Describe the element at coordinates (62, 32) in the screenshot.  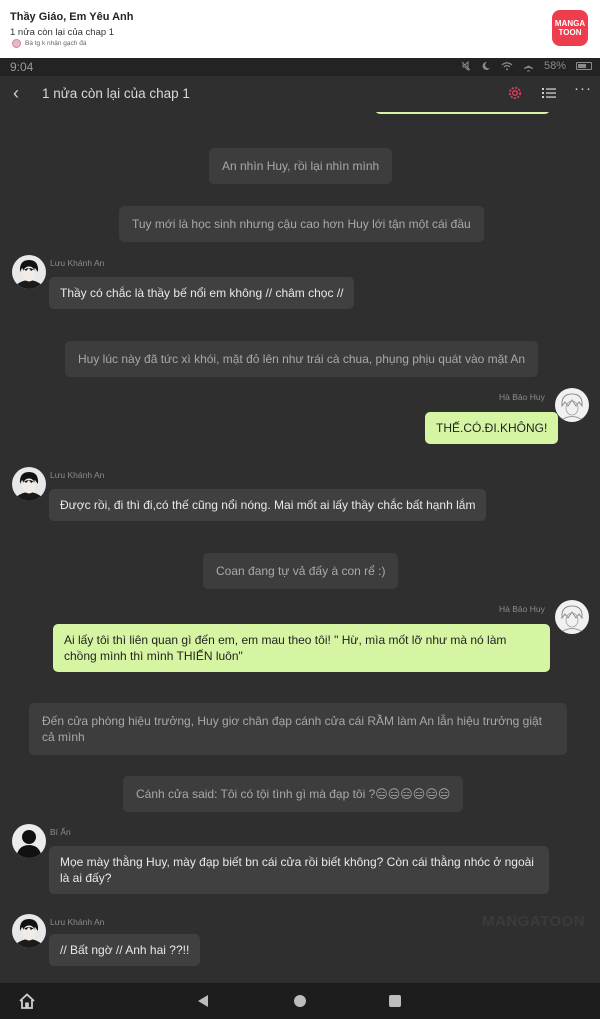
I see `chapter-subtitle: 1 nửa còn lại của chap 1` at that location.